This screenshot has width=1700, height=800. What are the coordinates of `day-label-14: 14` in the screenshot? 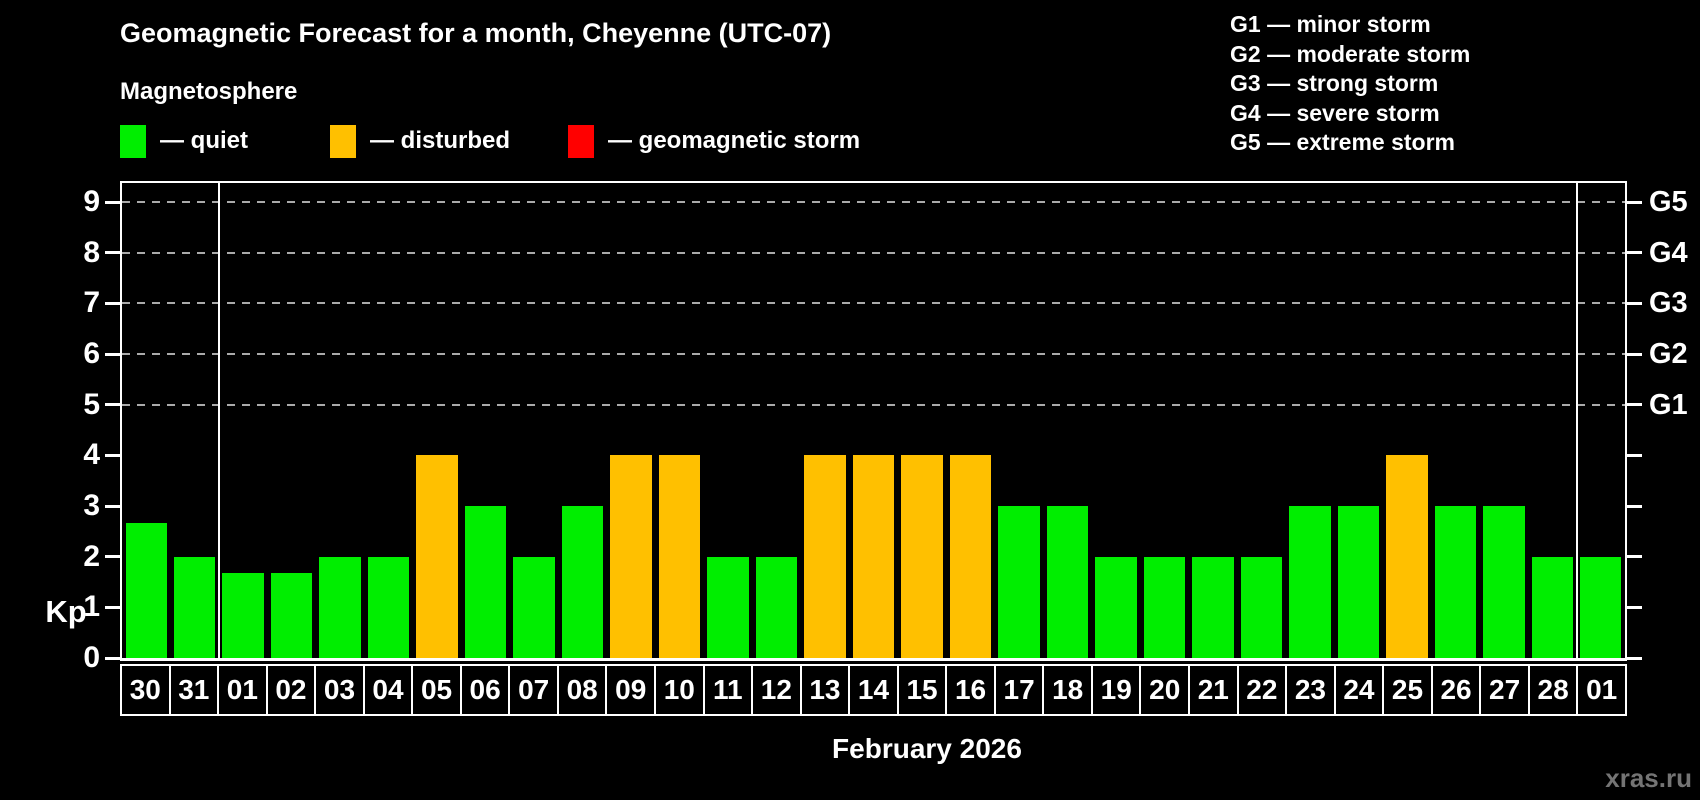 It's located at (874, 690).